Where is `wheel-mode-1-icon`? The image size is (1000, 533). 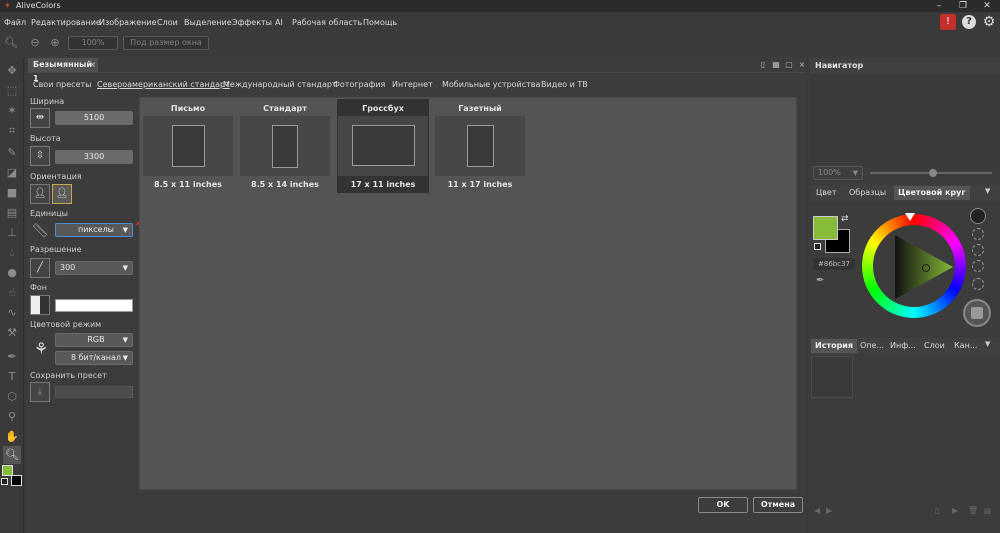 wheel-mode-1-icon is located at coordinates (978, 216).